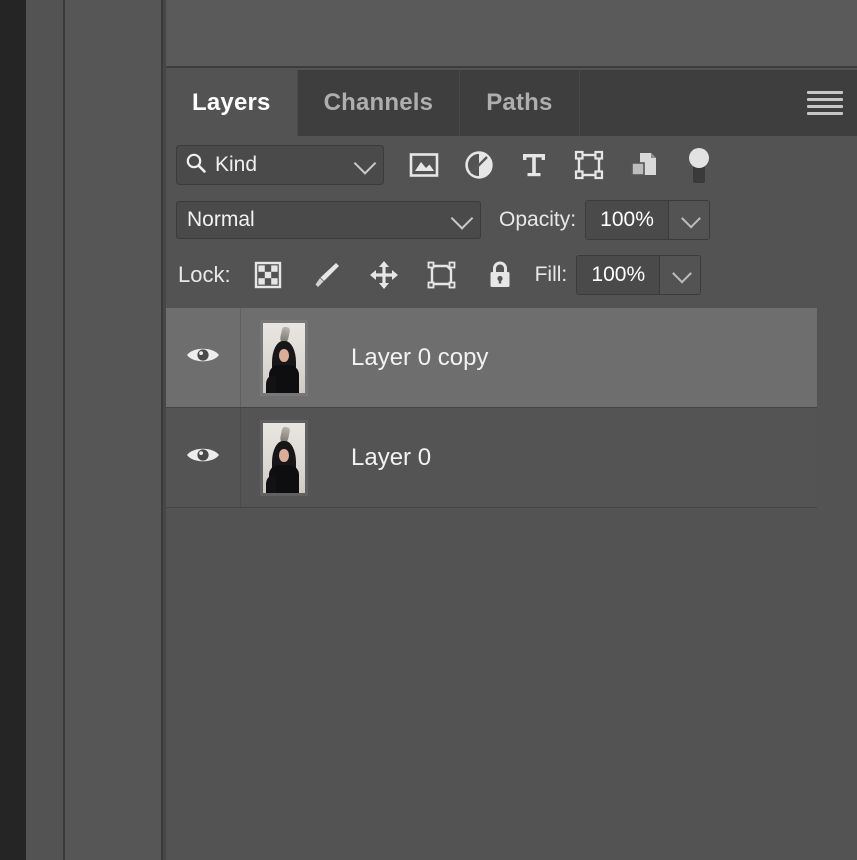  What do you see at coordinates (13, 430) in the screenshot?
I see `workspace-left-edge` at bounding box center [13, 430].